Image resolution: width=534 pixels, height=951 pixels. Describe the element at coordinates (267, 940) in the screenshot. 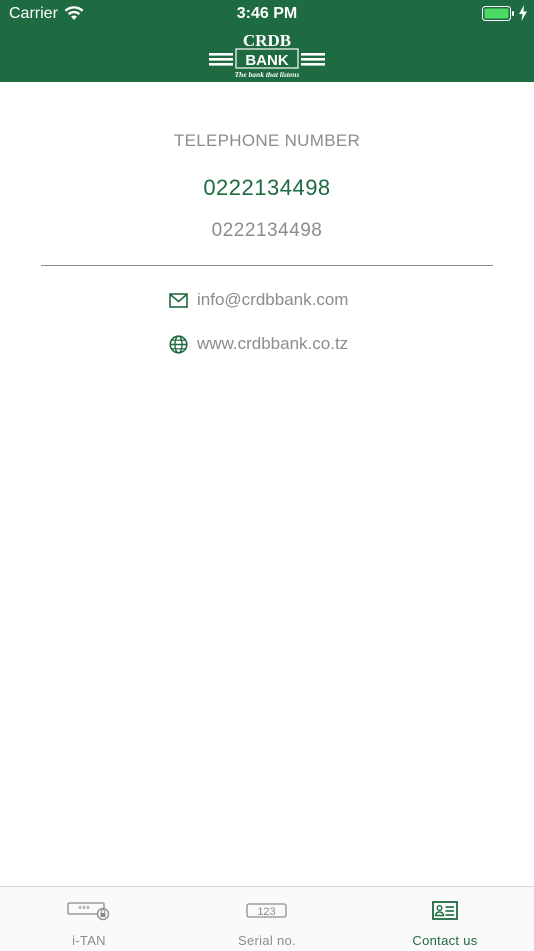

I see `tab-serial-no-label: Serial no.` at that location.